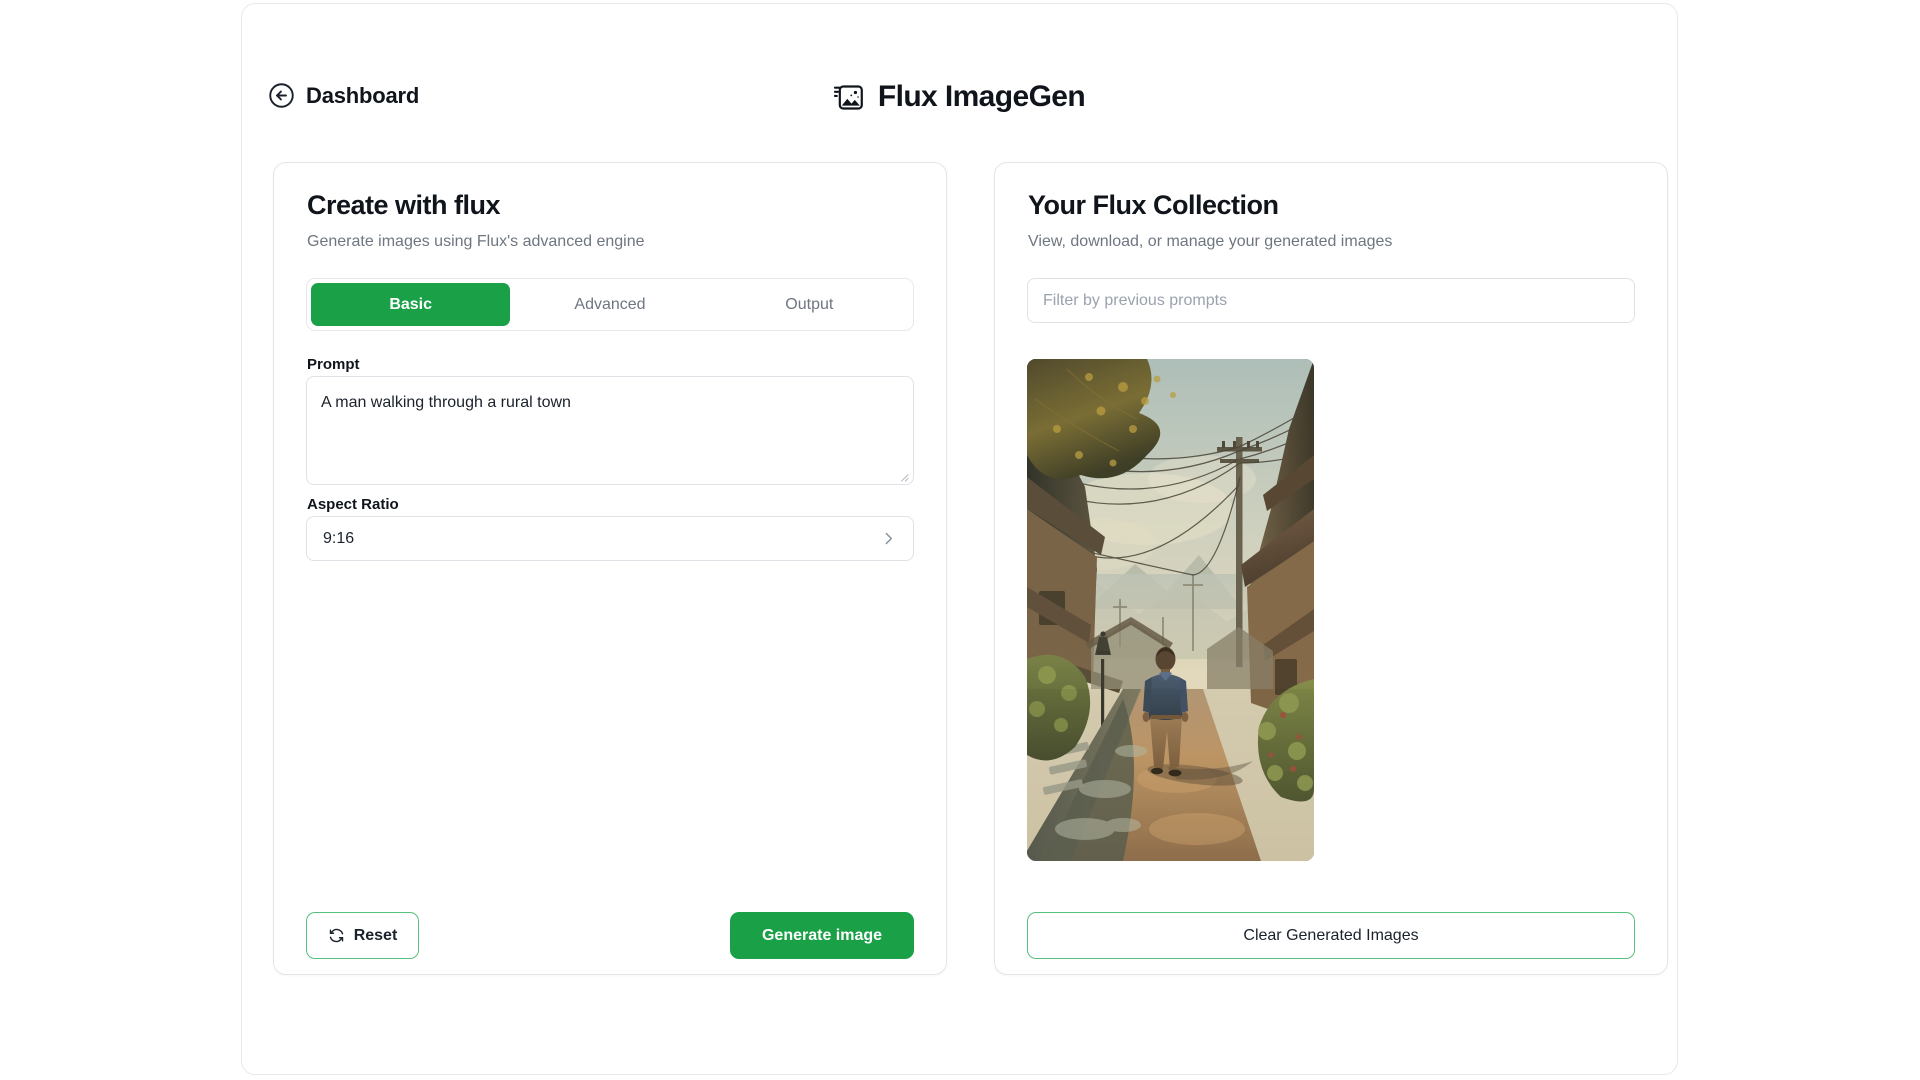 The height and width of the screenshot is (1080, 1920). Describe the element at coordinates (959, 69) in the screenshot. I see `app-header: Dashboard Flux ImageGen` at that location.